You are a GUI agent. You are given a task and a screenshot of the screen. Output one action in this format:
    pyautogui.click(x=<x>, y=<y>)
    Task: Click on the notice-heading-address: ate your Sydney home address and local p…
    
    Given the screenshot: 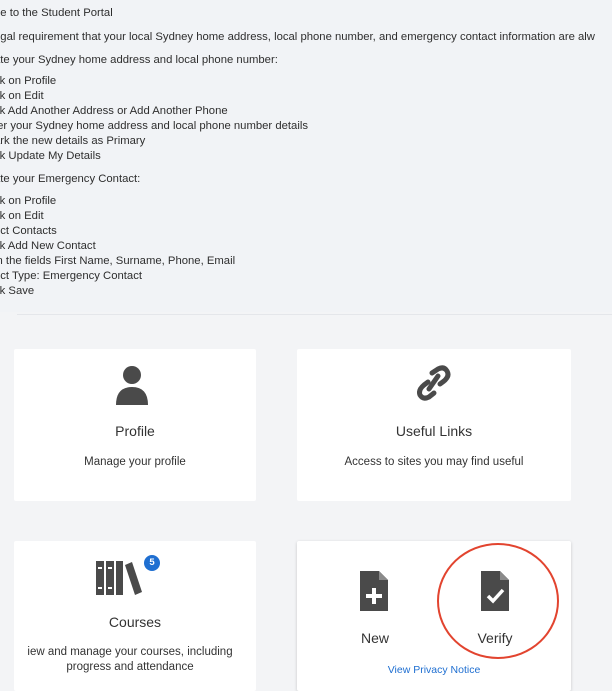 What is the action you would take?
    pyautogui.click(x=139, y=60)
    